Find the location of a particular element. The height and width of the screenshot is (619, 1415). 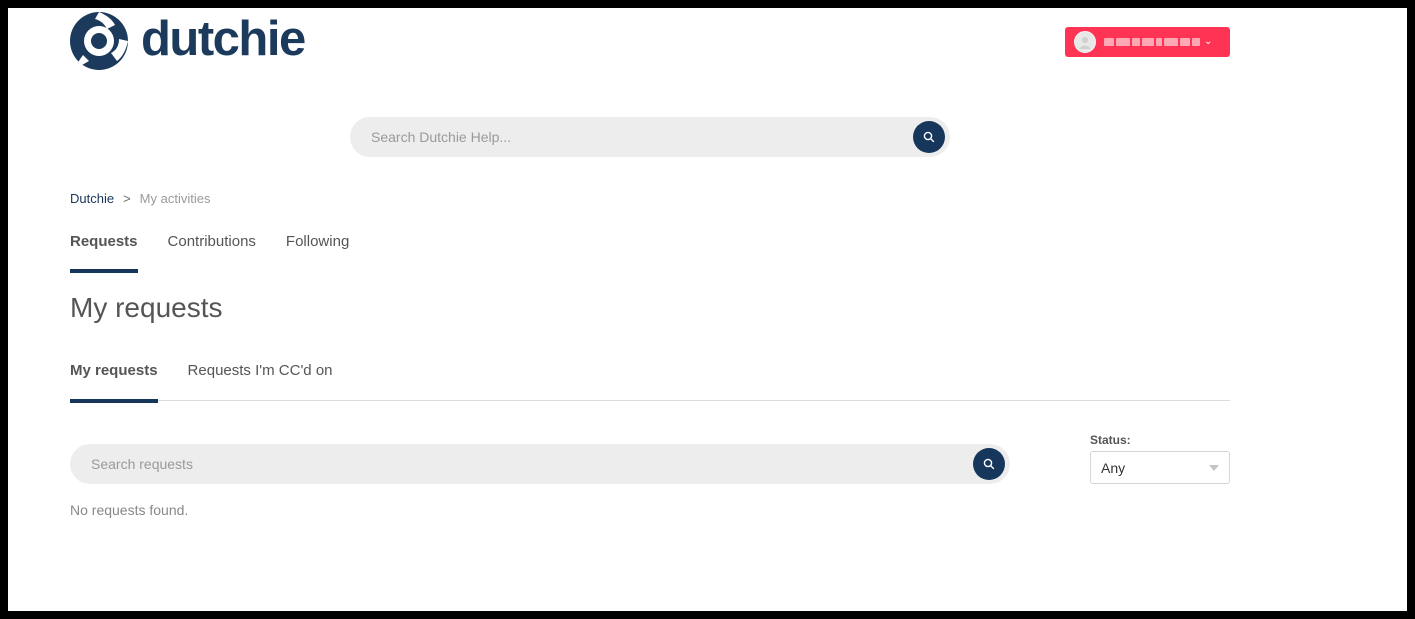

breadcrumb: Dutchie > My activities is located at coordinates (140, 198).